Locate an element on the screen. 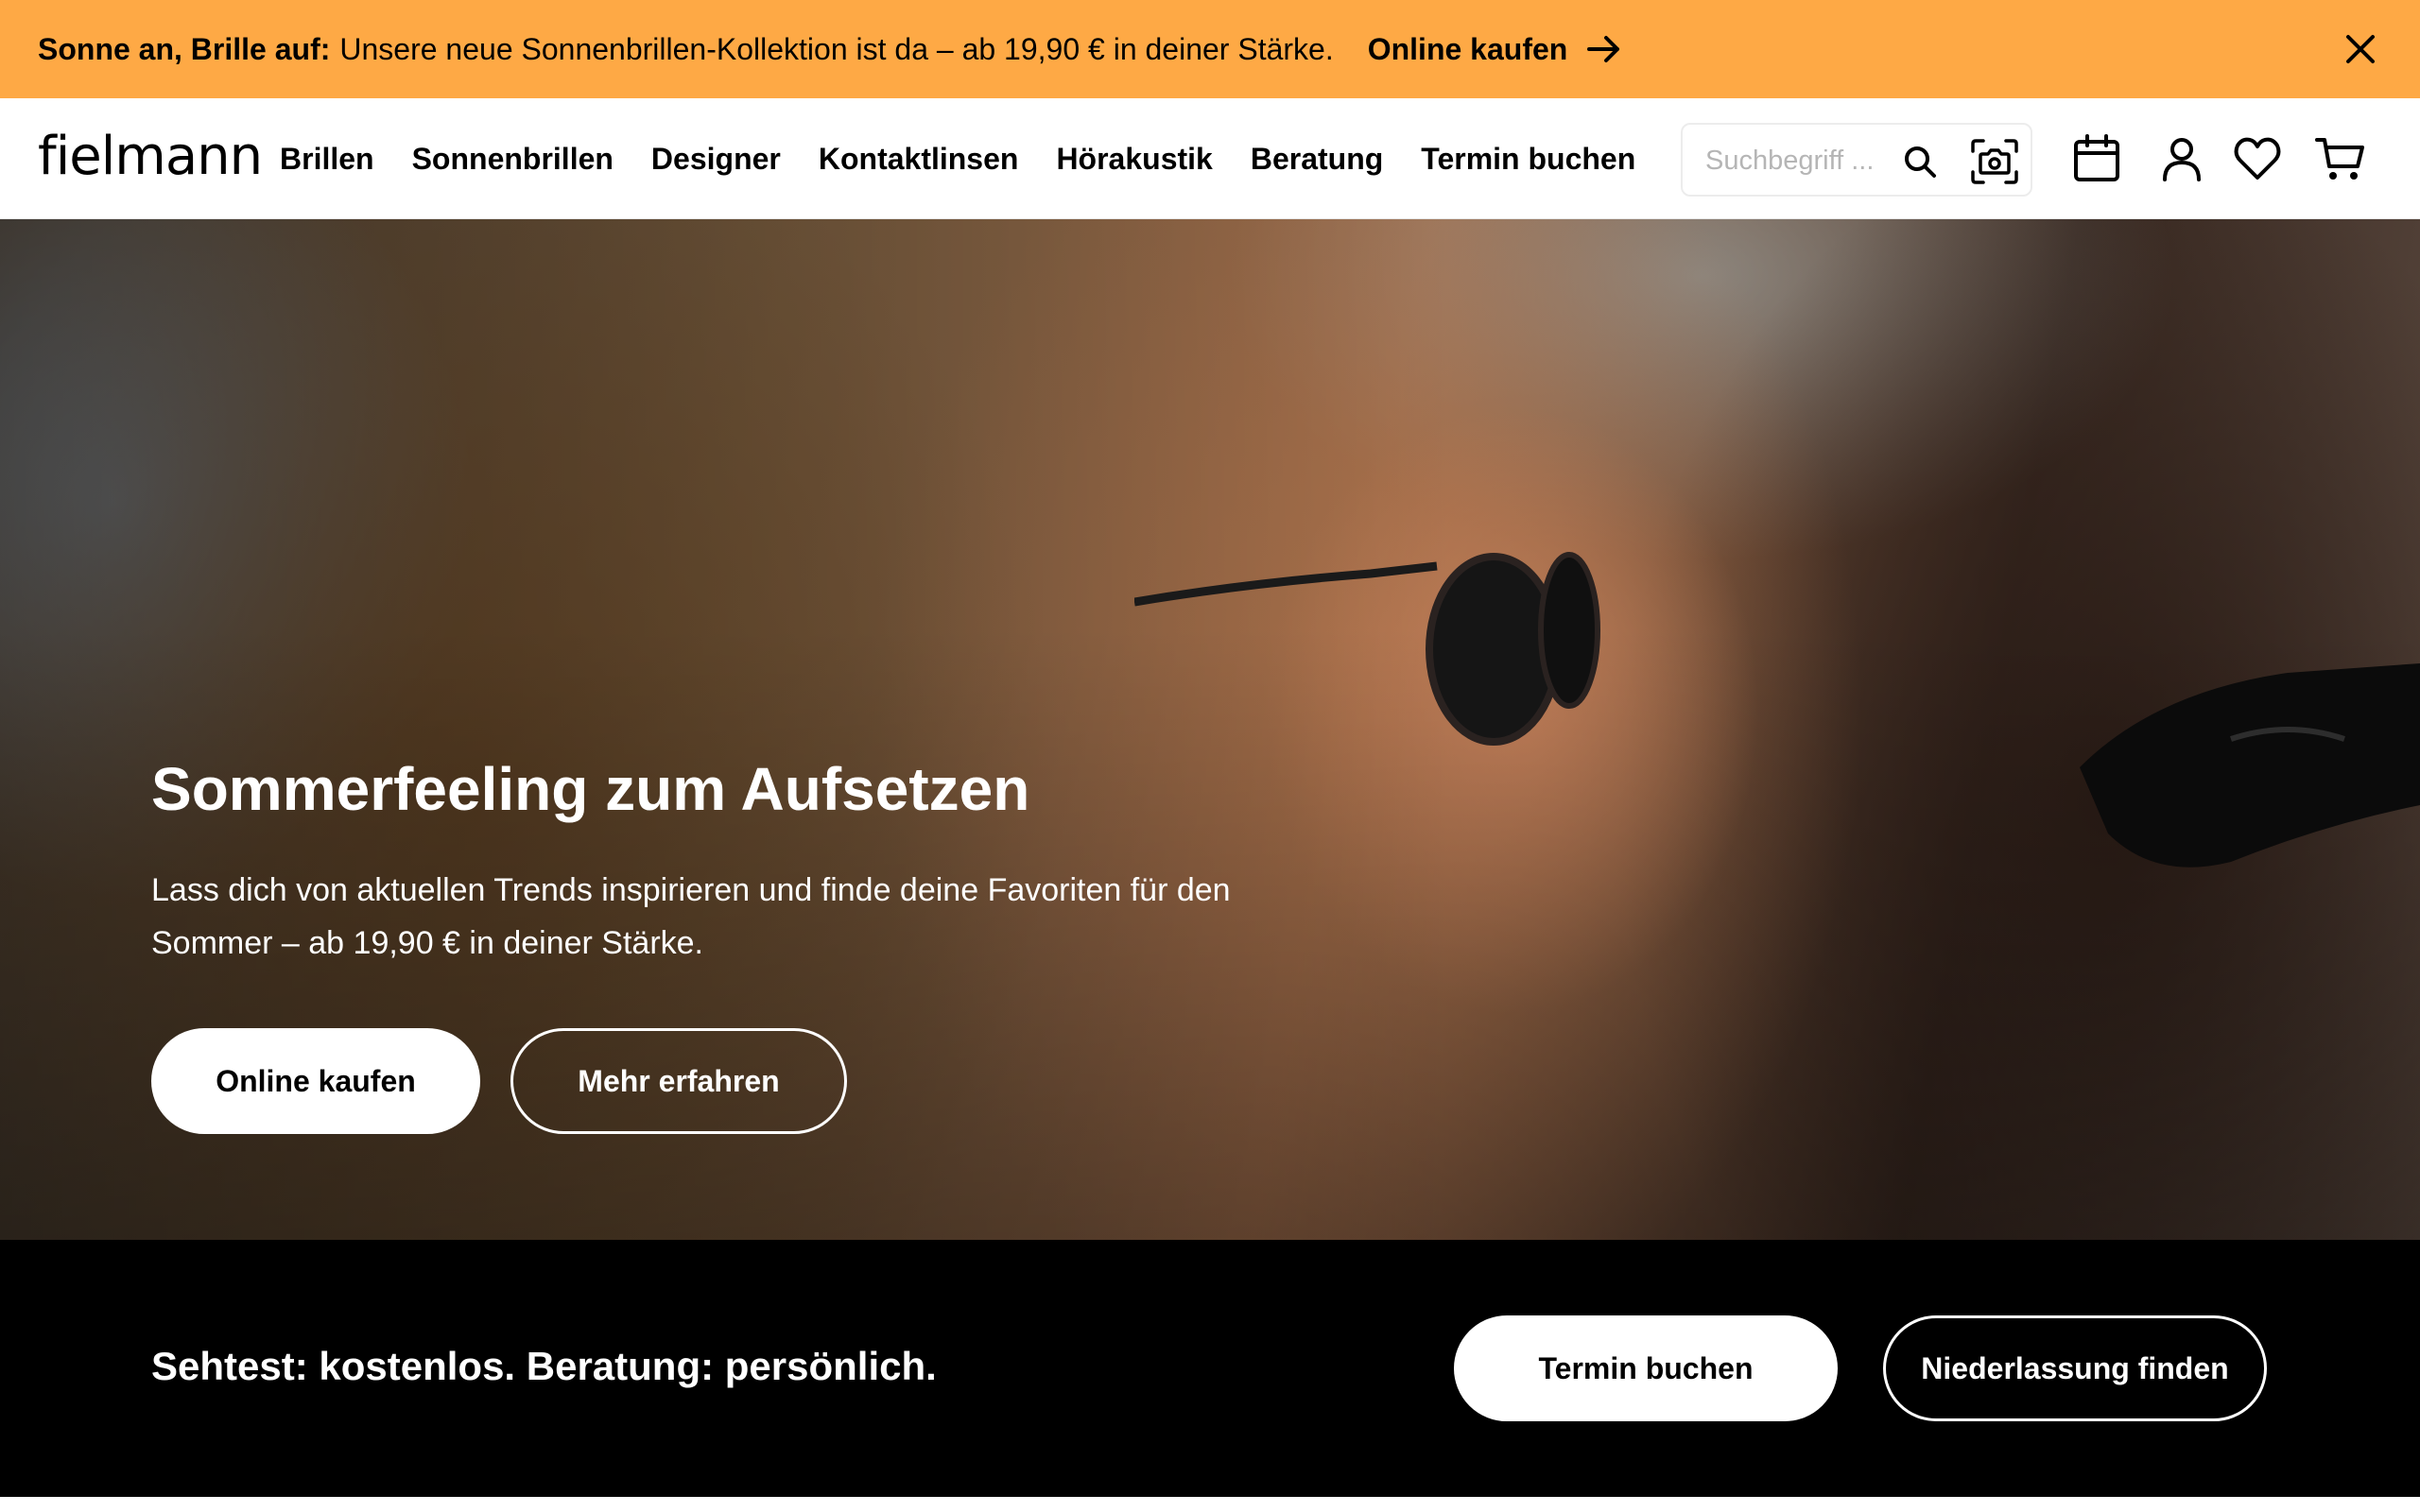 Image resolution: width=2420 pixels, height=1512 pixels. arrow-right-icon is located at coordinates (1603, 49).